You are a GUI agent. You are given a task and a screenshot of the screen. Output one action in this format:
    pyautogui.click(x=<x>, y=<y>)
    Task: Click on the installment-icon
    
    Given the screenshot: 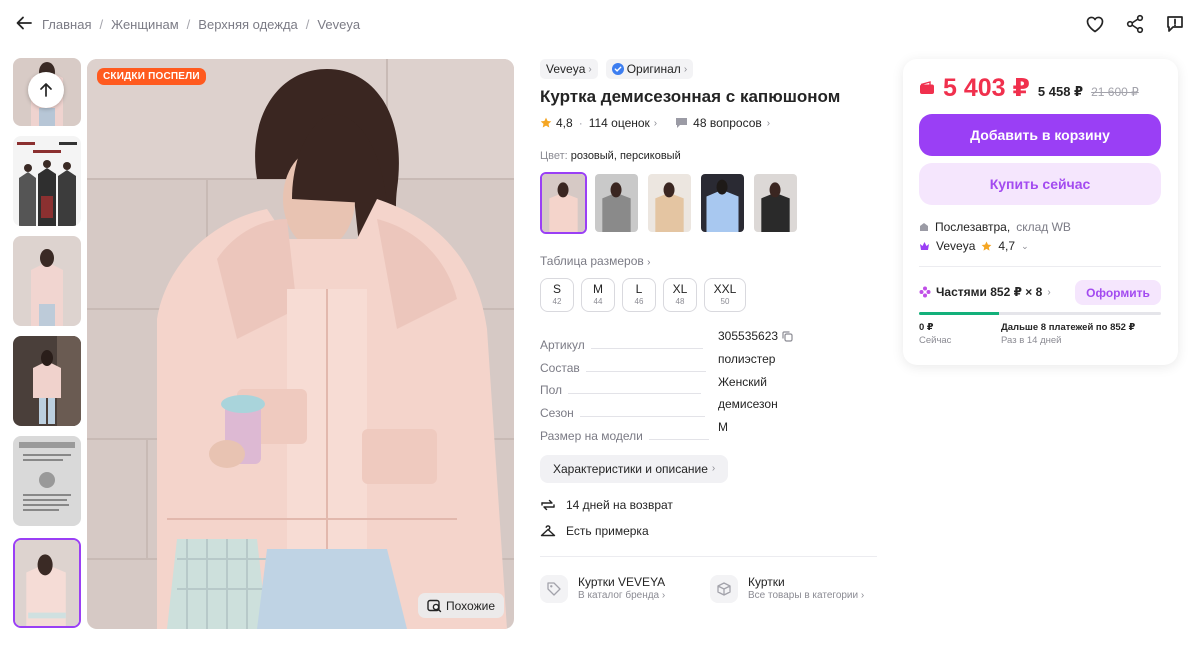 What is the action you would take?
    pyautogui.click(x=925, y=292)
    